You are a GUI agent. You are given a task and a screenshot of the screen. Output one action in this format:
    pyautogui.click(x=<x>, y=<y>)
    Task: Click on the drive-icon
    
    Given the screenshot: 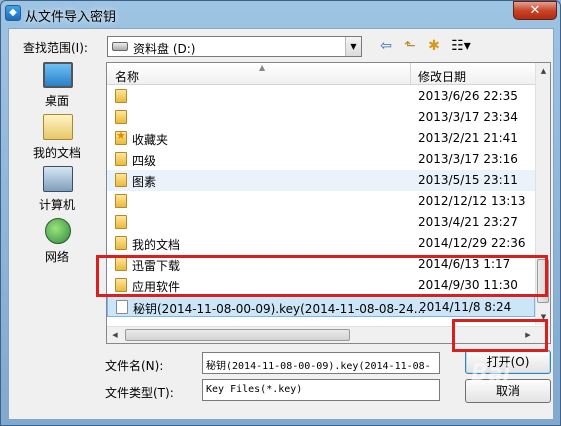 What is the action you would take?
    pyautogui.click(x=120, y=46)
    